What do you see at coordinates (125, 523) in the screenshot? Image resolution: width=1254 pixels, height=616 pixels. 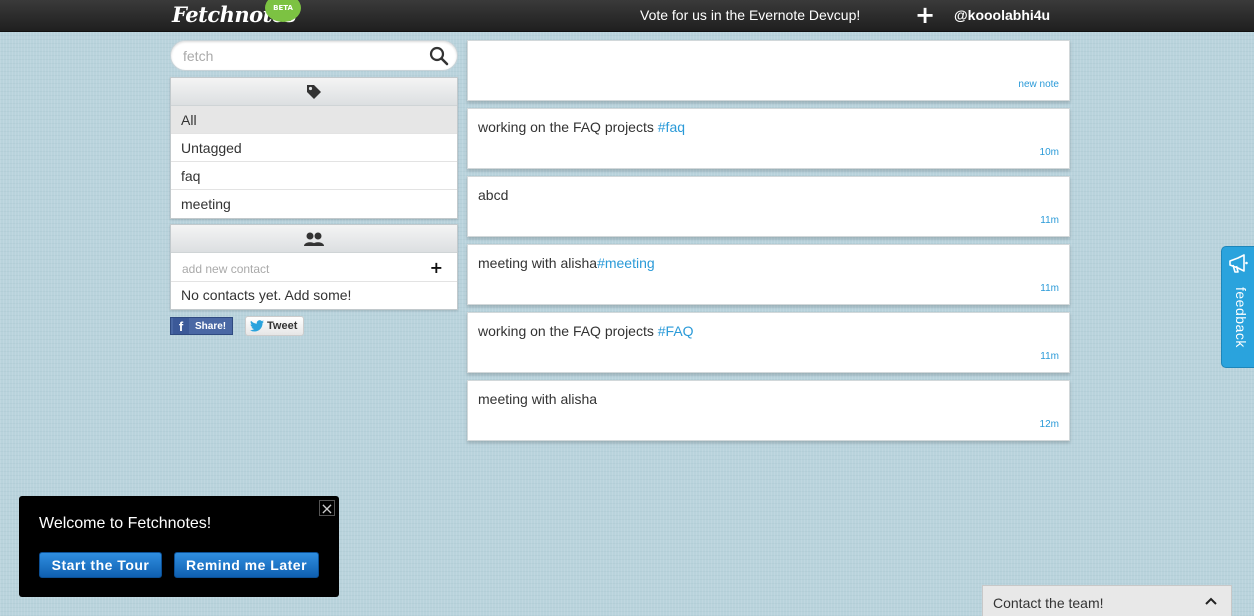 I see `welcome-title: Welcome to Fetchnotes!` at bounding box center [125, 523].